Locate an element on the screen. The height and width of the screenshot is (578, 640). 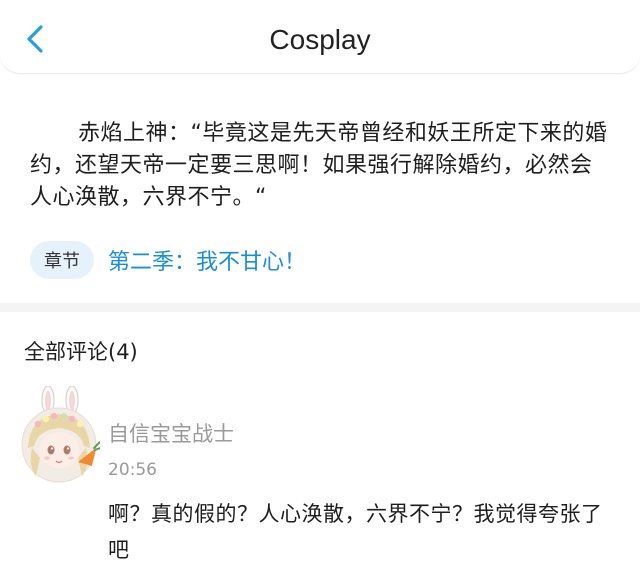
chapter-row: 章节 第二季：我不甘心！ is located at coordinates (168, 260).